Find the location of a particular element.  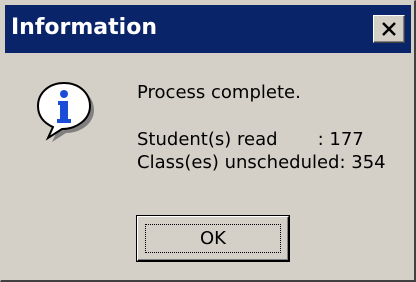

ok-button-label: OK is located at coordinates (213, 238).